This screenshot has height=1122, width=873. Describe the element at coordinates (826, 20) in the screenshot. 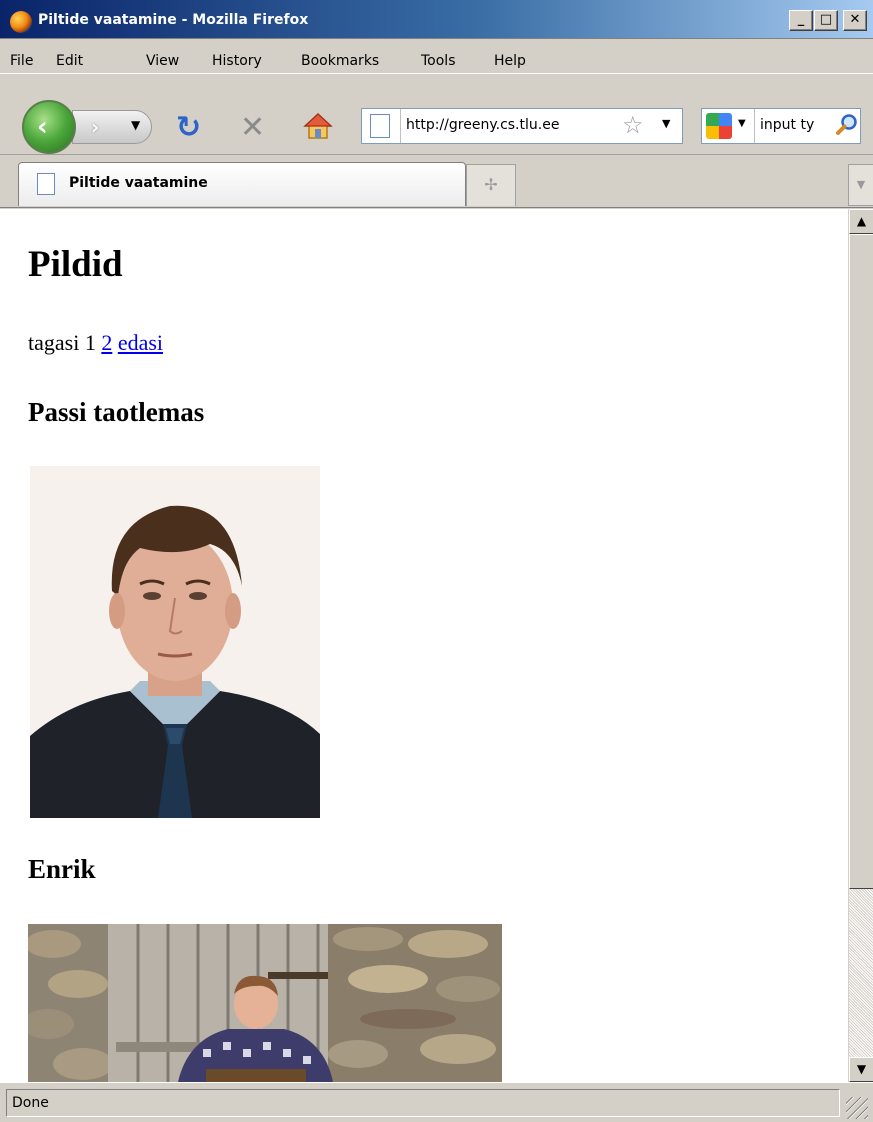

I see `maximize-button: □` at that location.